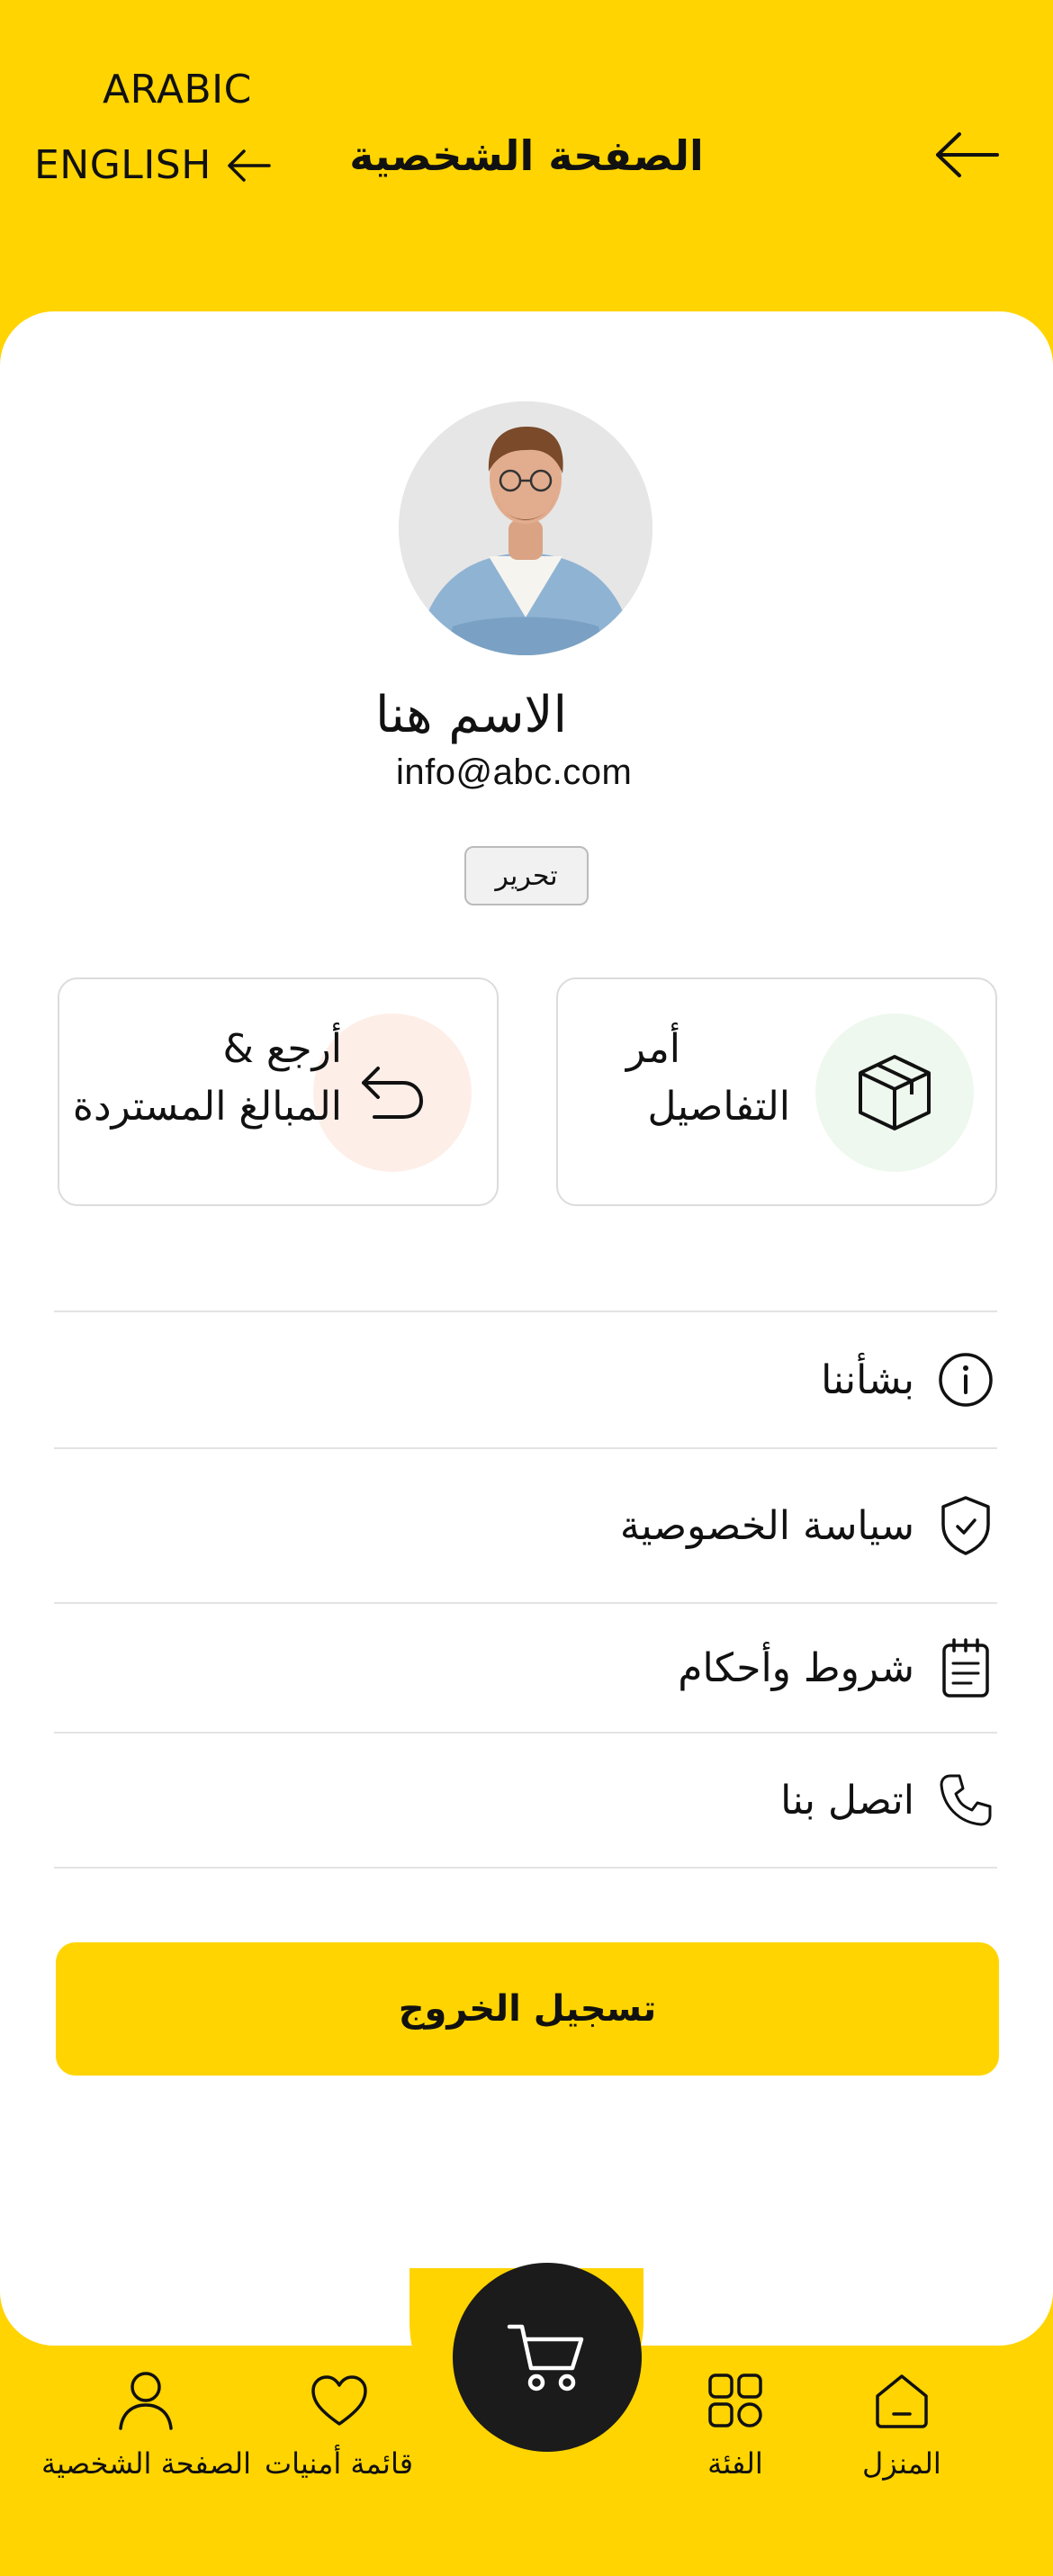 Image resolution: width=1053 pixels, height=2576 pixels. Describe the element at coordinates (736, 2400) in the screenshot. I see `grid-category-icon` at that location.